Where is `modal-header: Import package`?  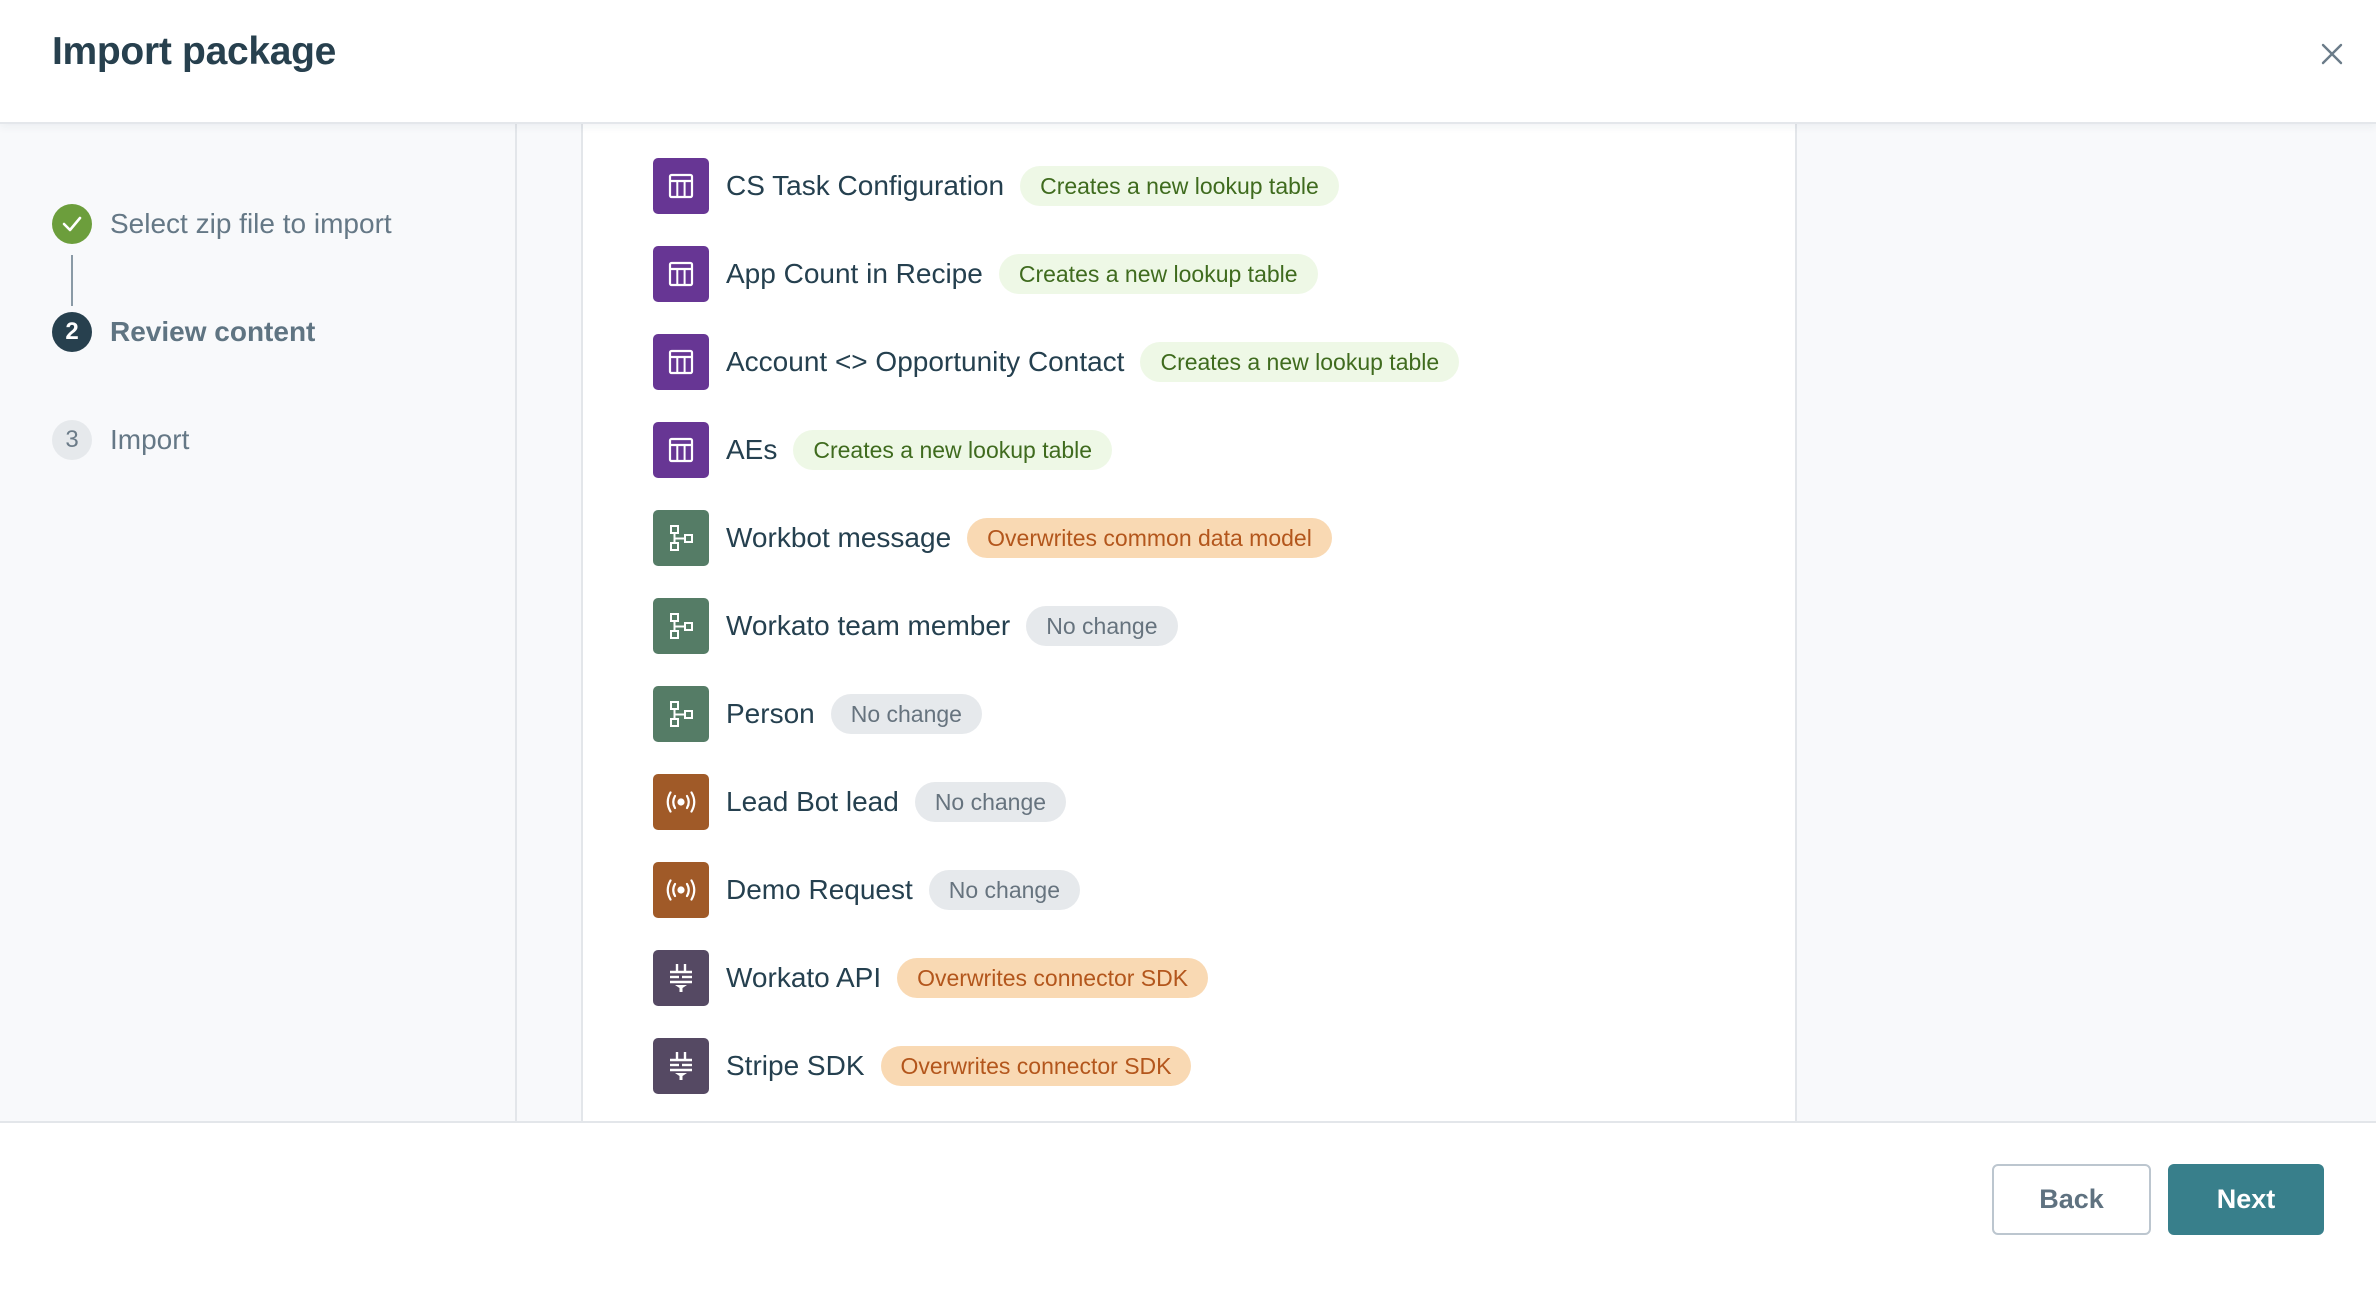 modal-header: Import package is located at coordinates (1188, 62).